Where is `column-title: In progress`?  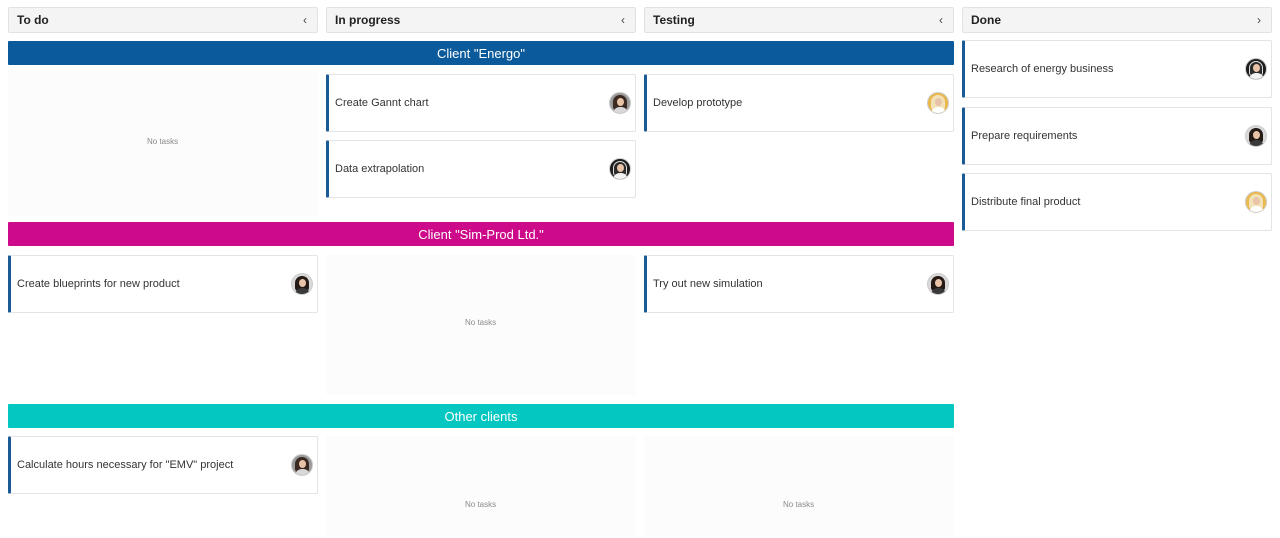 column-title: In progress is located at coordinates (368, 20).